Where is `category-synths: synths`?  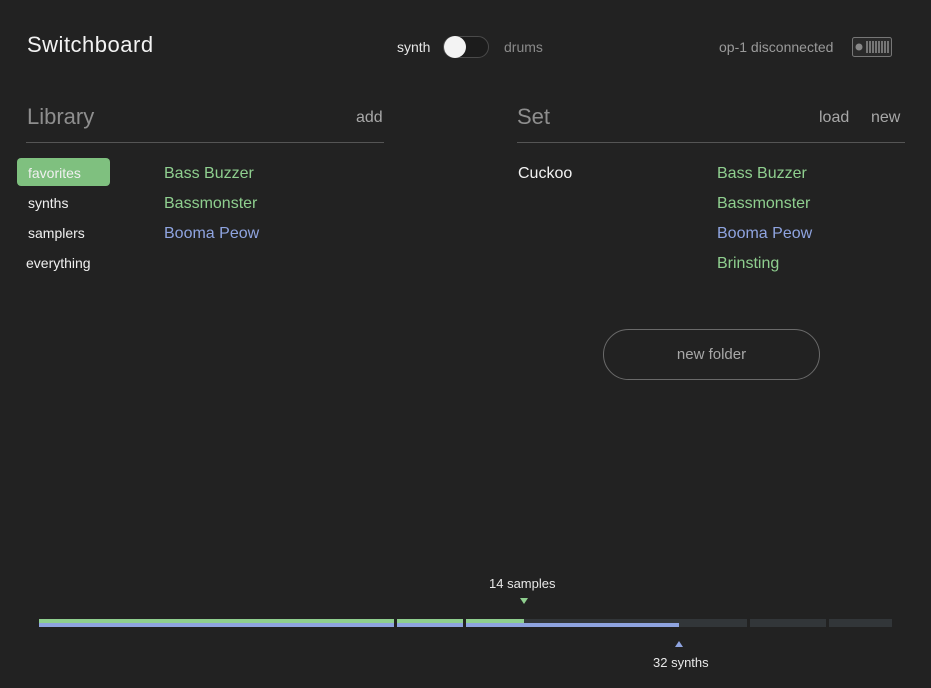
category-synths: synths is located at coordinates (48, 203).